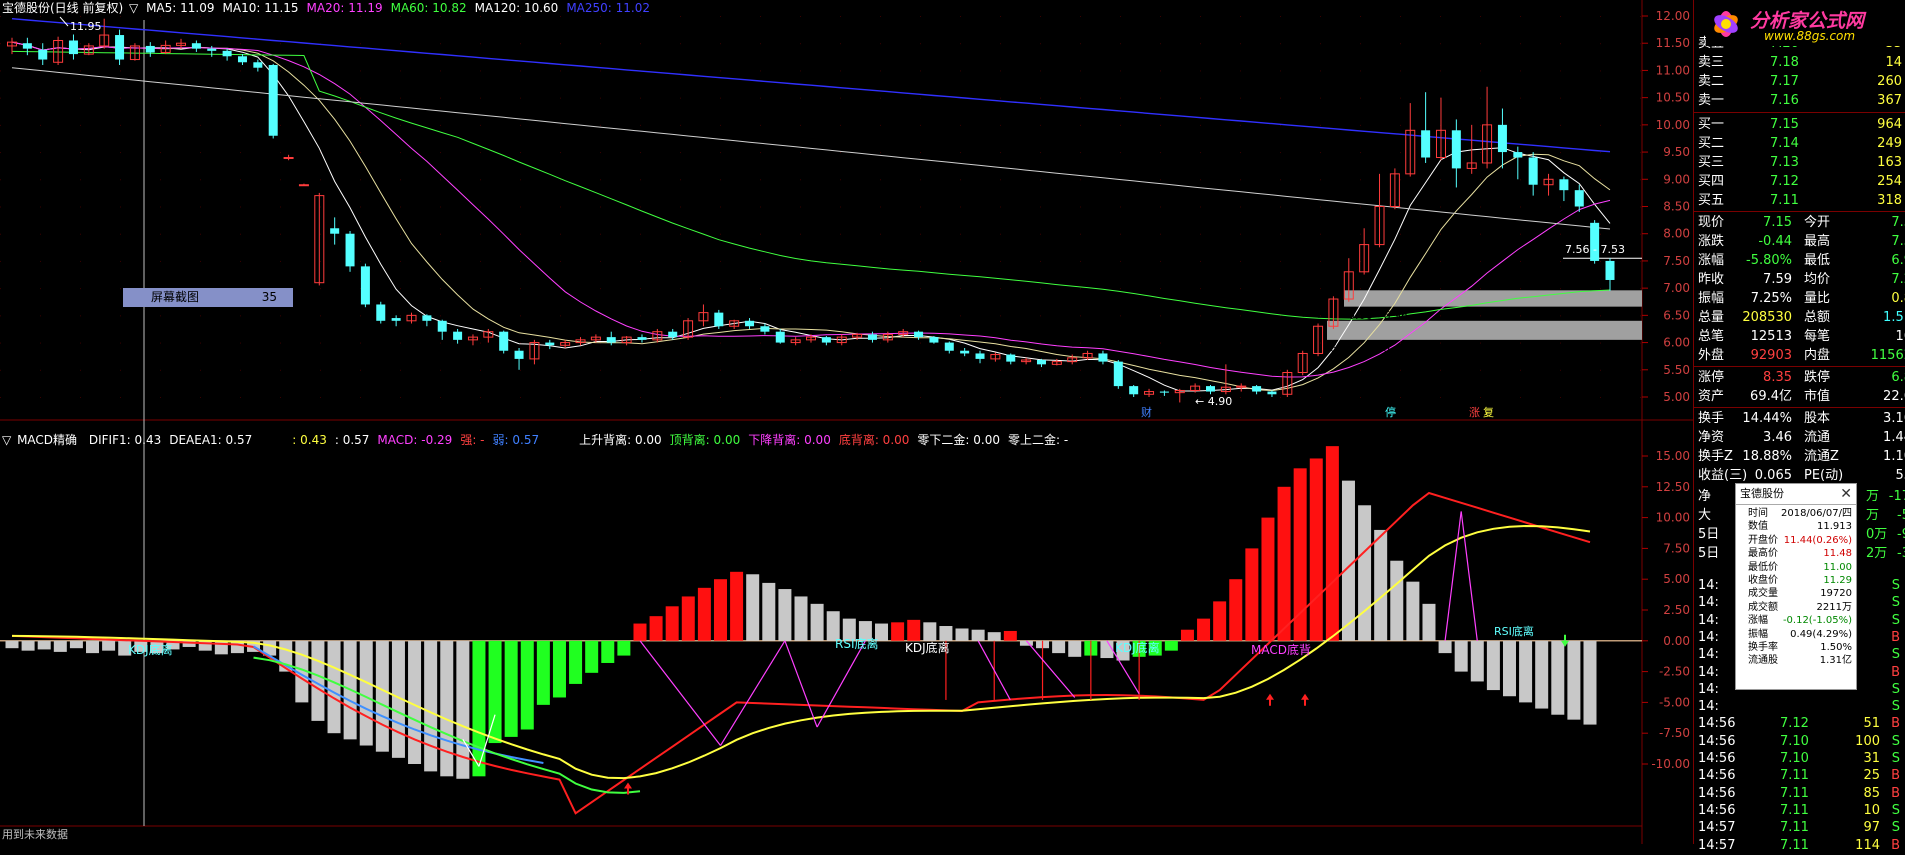 This screenshot has width=1905, height=855. What do you see at coordinates (1895, 845) in the screenshot?
I see `tick-side: B` at bounding box center [1895, 845].